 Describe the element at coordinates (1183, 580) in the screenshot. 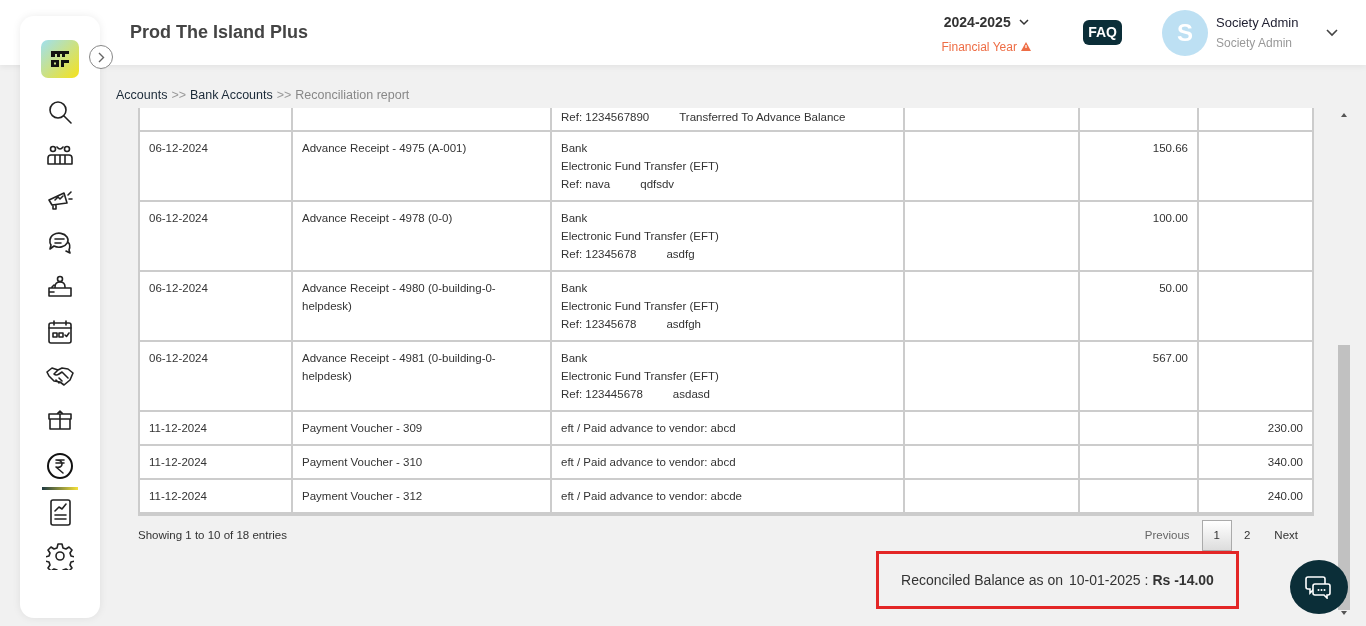

I see `balance-amount: Rs -14.00` at that location.